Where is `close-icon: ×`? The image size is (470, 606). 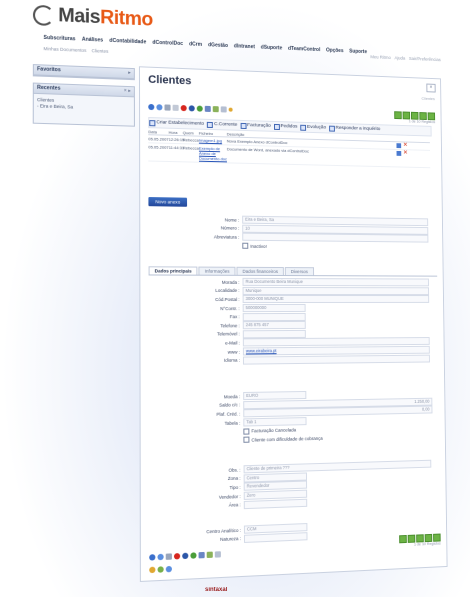
close-icon: × is located at coordinates (431, 88).